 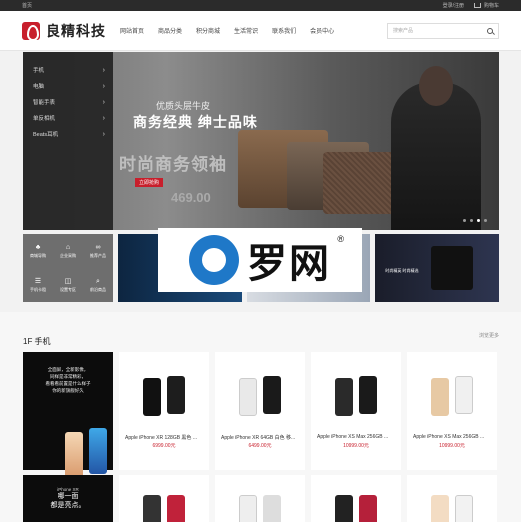 I want to click on promo-line: 同样是非常精彩，, so click(x=68, y=376).